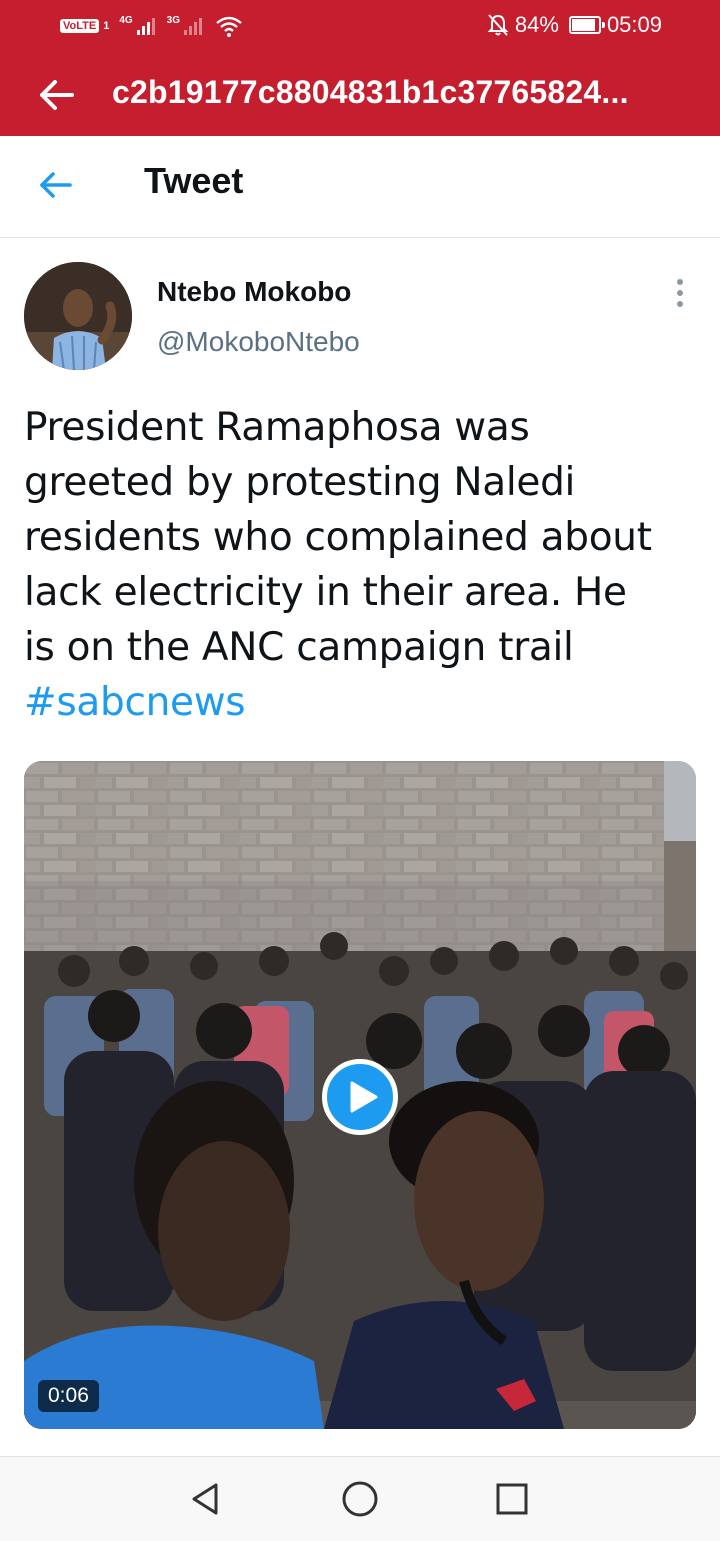 The height and width of the screenshot is (1541, 720). I want to click on triangle-back-icon, so click(205, 1499).